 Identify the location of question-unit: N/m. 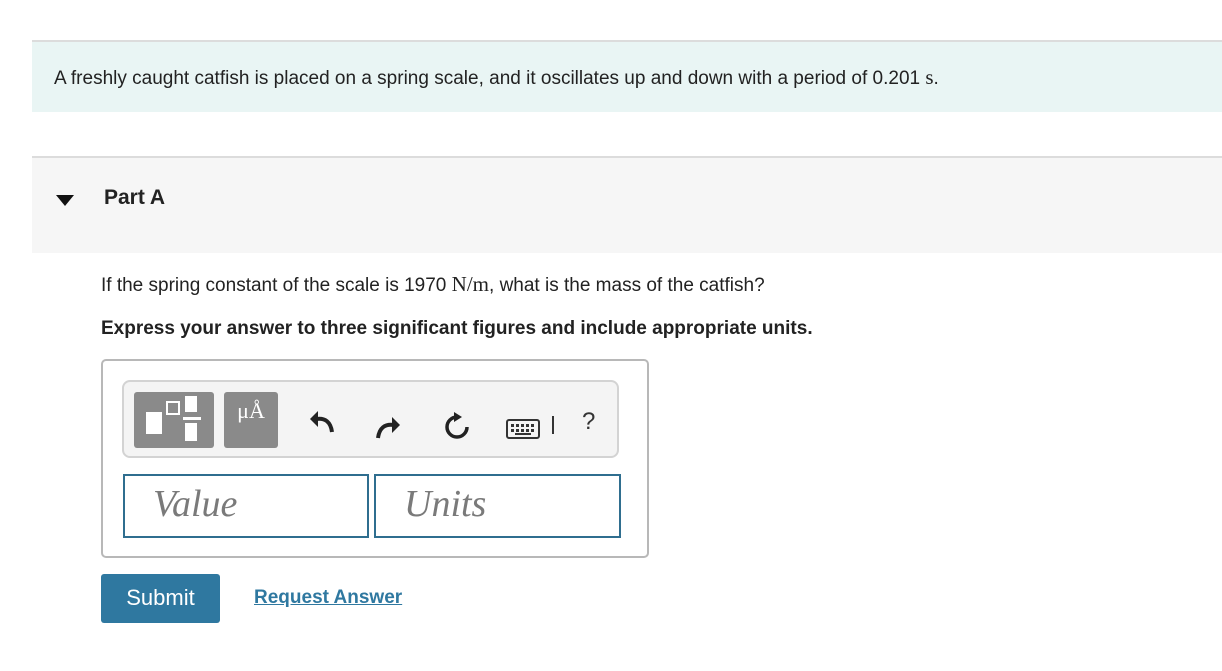
(470, 284).